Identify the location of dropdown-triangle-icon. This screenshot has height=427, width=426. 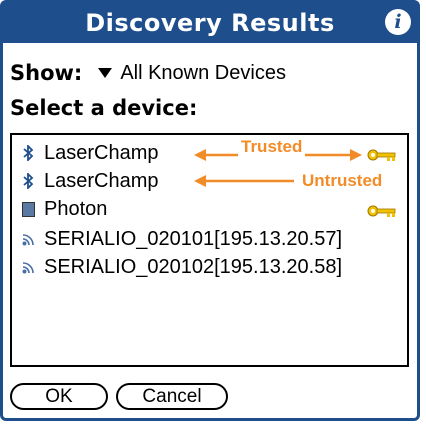
(105, 73).